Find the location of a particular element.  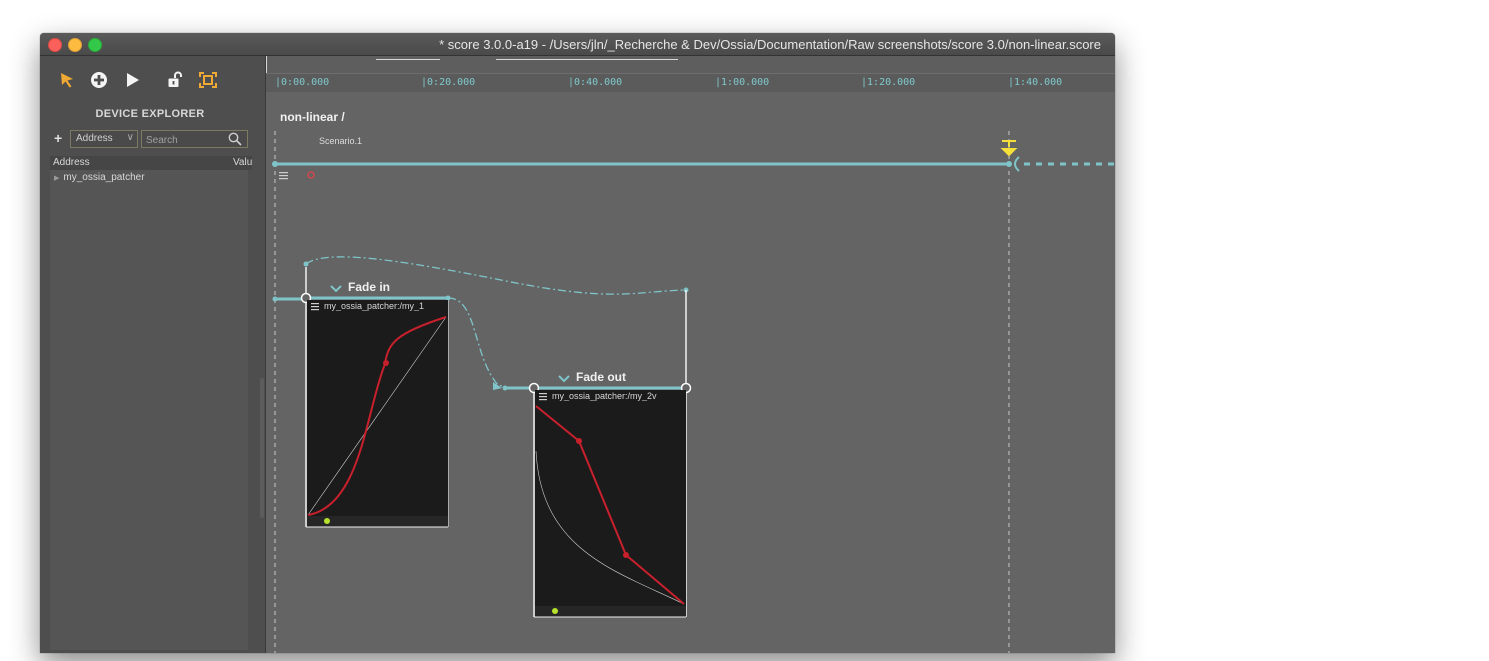

unlock-icon is located at coordinates (175, 79).